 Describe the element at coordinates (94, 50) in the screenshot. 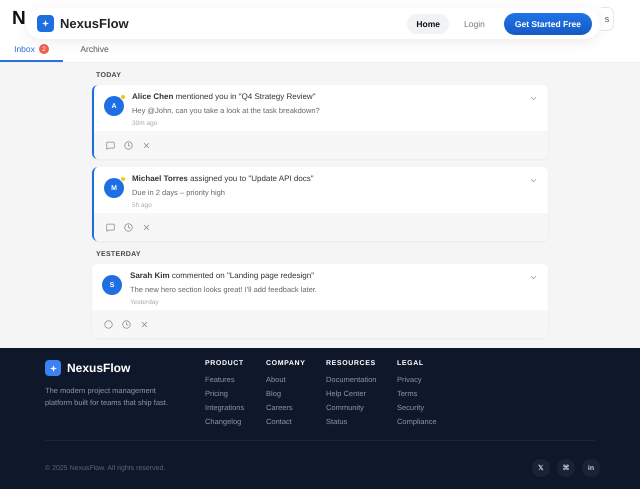

I see `tab: Archive` at that location.